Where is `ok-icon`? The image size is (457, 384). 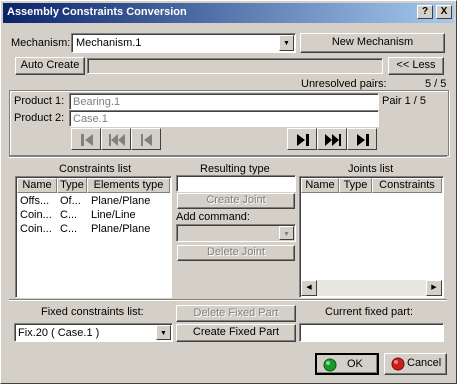
ok-icon is located at coordinates (330, 365).